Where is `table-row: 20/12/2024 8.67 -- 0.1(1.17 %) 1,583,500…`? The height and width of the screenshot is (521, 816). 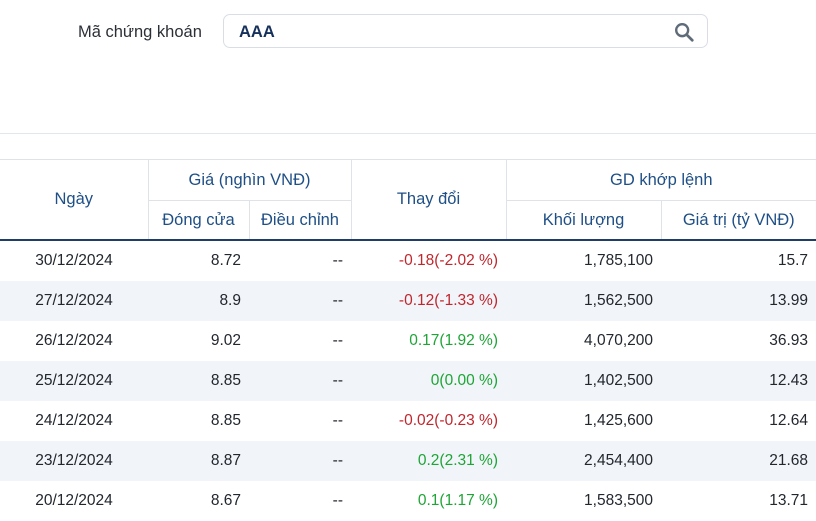
table-row: 20/12/2024 8.67 -- 0.1(1.17 %) 1,583,500… is located at coordinates (408, 501).